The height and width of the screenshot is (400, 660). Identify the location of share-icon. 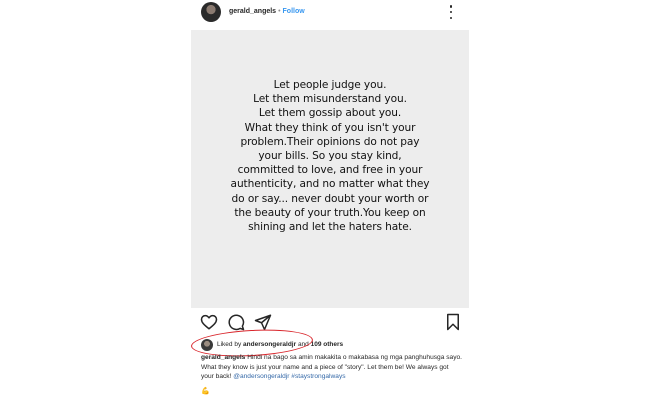
(263, 322).